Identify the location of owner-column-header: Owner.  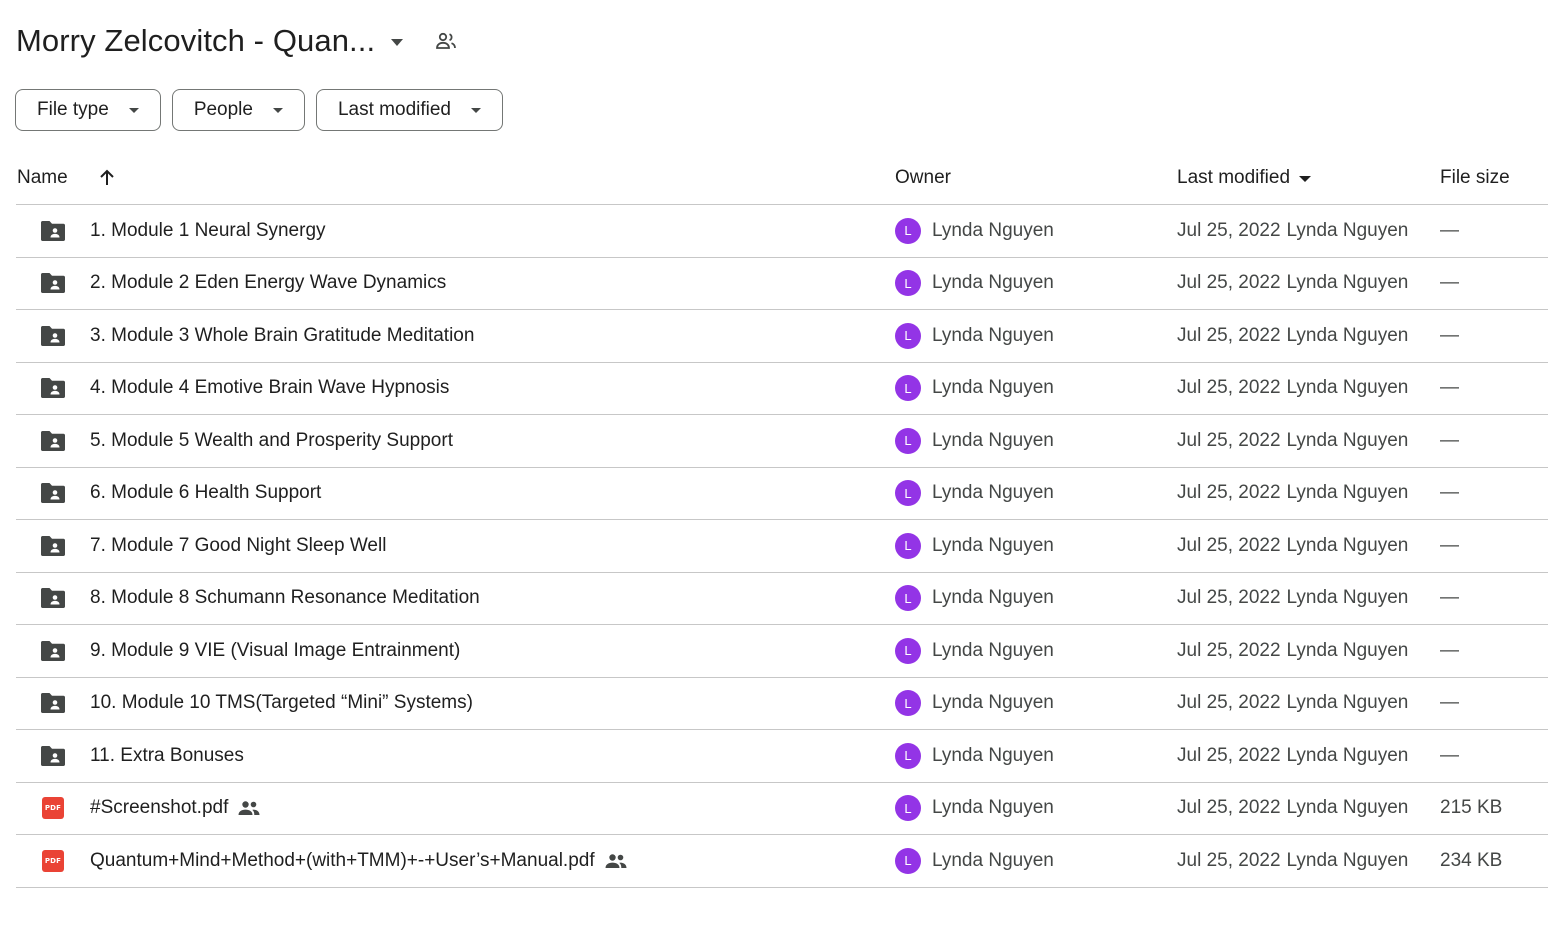
(923, 178).